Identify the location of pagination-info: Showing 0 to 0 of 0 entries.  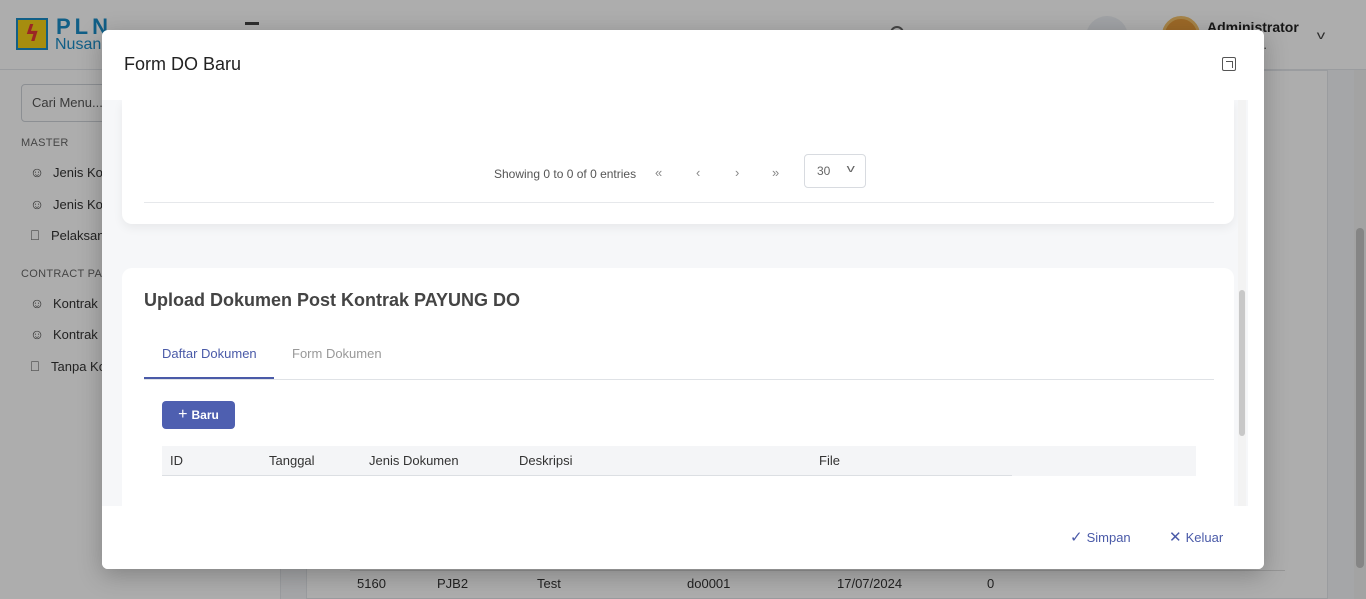
(565, 174).